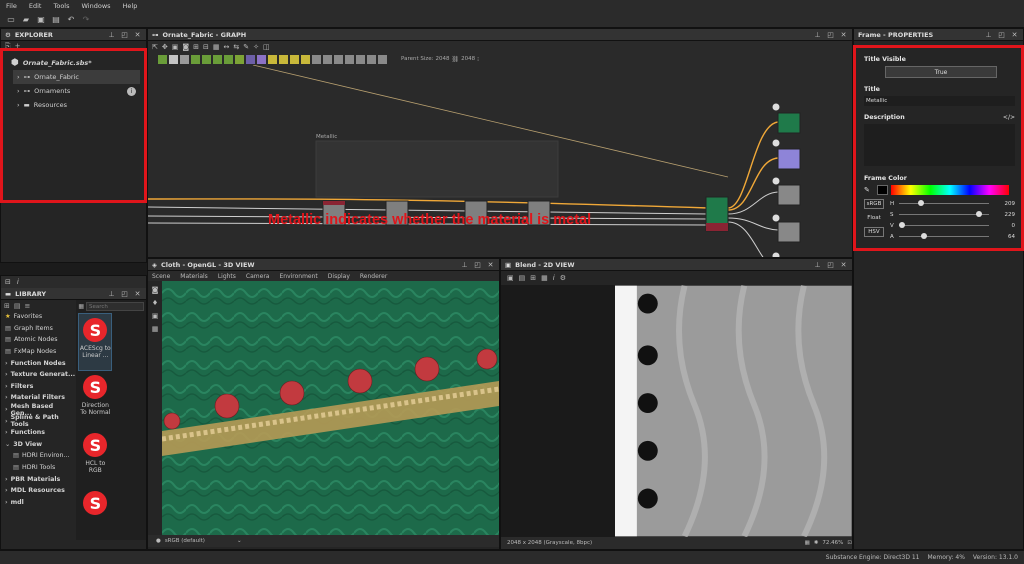 This screenshot has height=564, width=1024. I want to click on library-category: ▤ Graph Items, so click(38, 329).